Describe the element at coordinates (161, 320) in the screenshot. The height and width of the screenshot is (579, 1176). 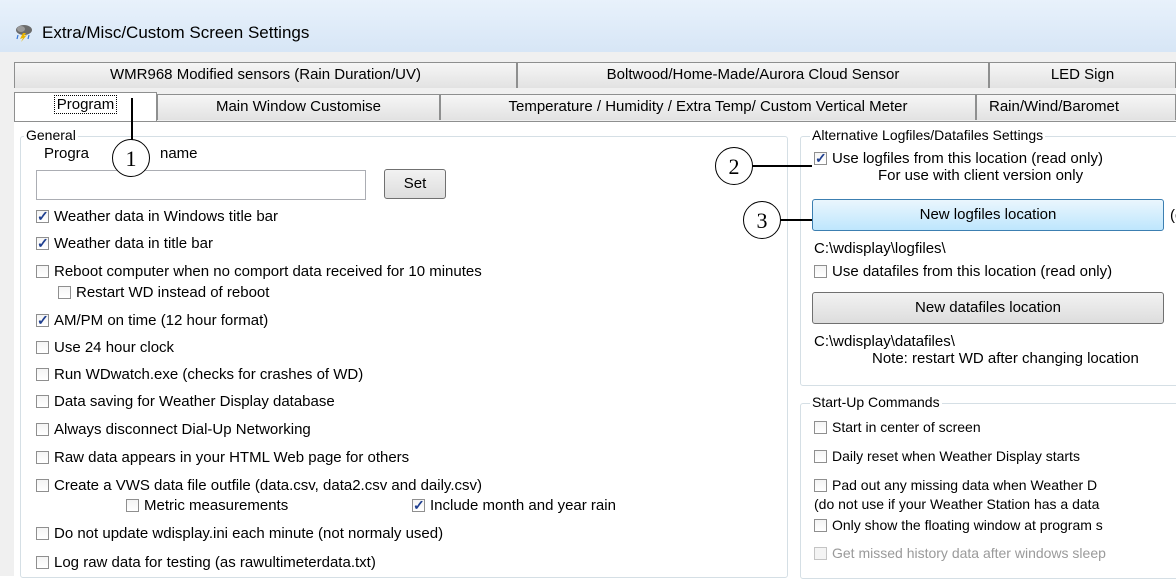
I see `option-label: AM/PM on time (12 hour format)` at that location.